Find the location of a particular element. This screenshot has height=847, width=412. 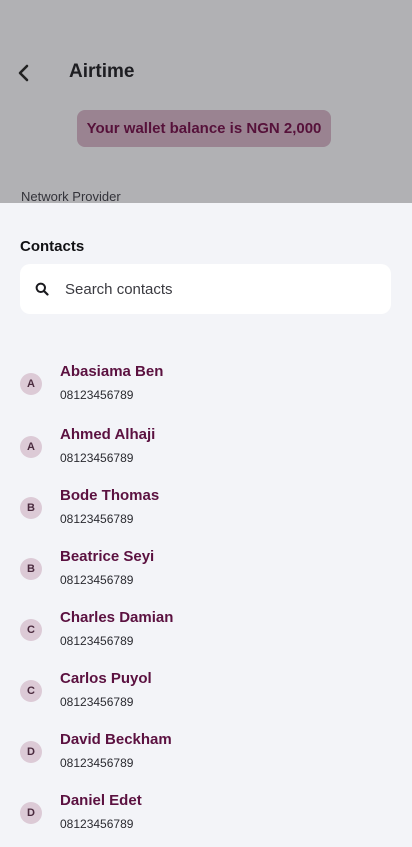

sheet-title: Contacts is located at coordinates (52, 246).